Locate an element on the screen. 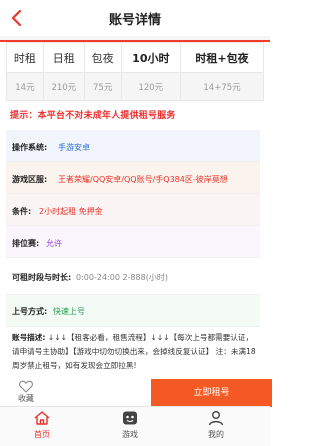  game-icon is located at coordinates (130, 418).